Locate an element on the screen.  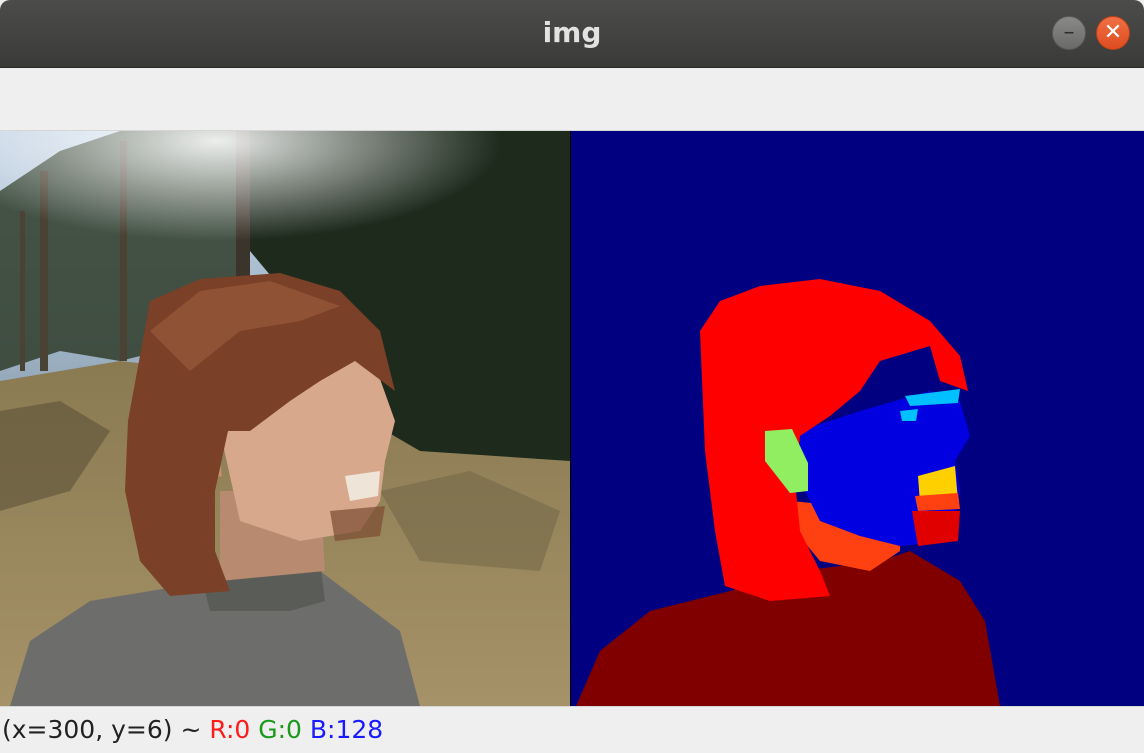
minimize-icon: – is located at coordinates (1069, 32).